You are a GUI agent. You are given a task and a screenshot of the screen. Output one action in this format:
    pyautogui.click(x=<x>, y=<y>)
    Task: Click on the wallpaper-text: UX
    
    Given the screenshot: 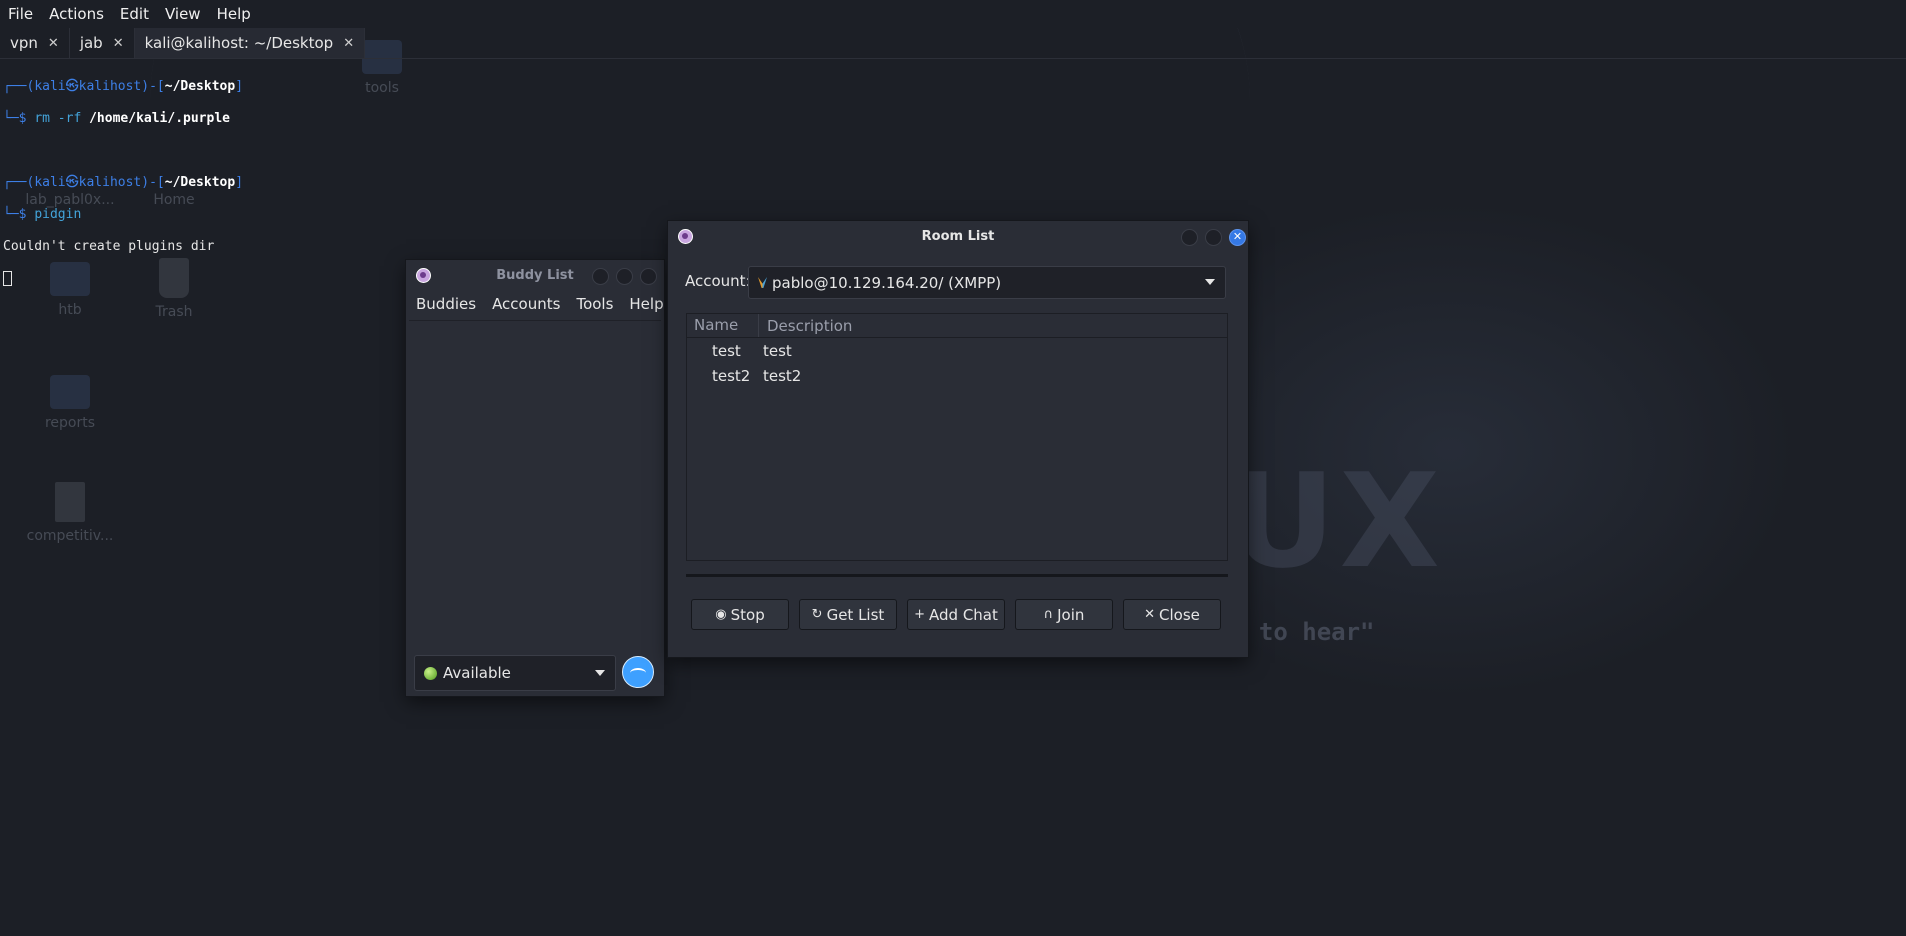 What is the action you would take?
    pyautogui.click(x=1337, y=521)
    